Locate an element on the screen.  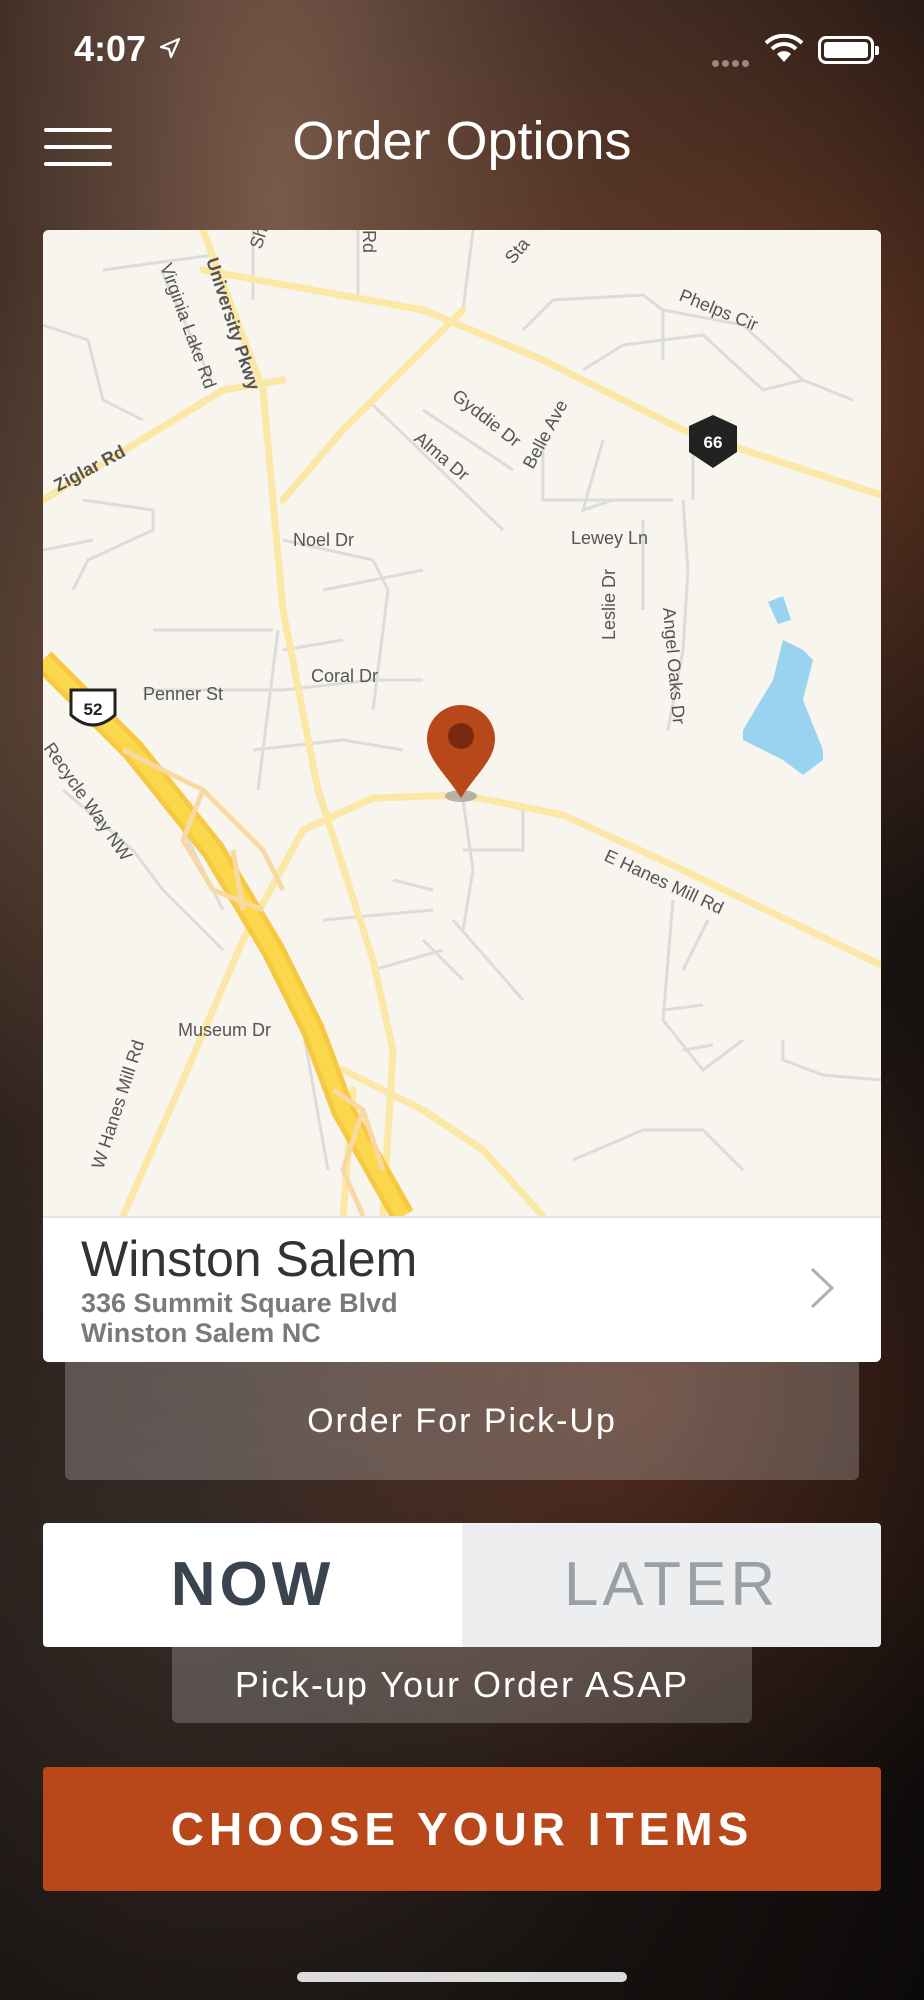
later-option: LATER is located at coordinates (671, 1585).